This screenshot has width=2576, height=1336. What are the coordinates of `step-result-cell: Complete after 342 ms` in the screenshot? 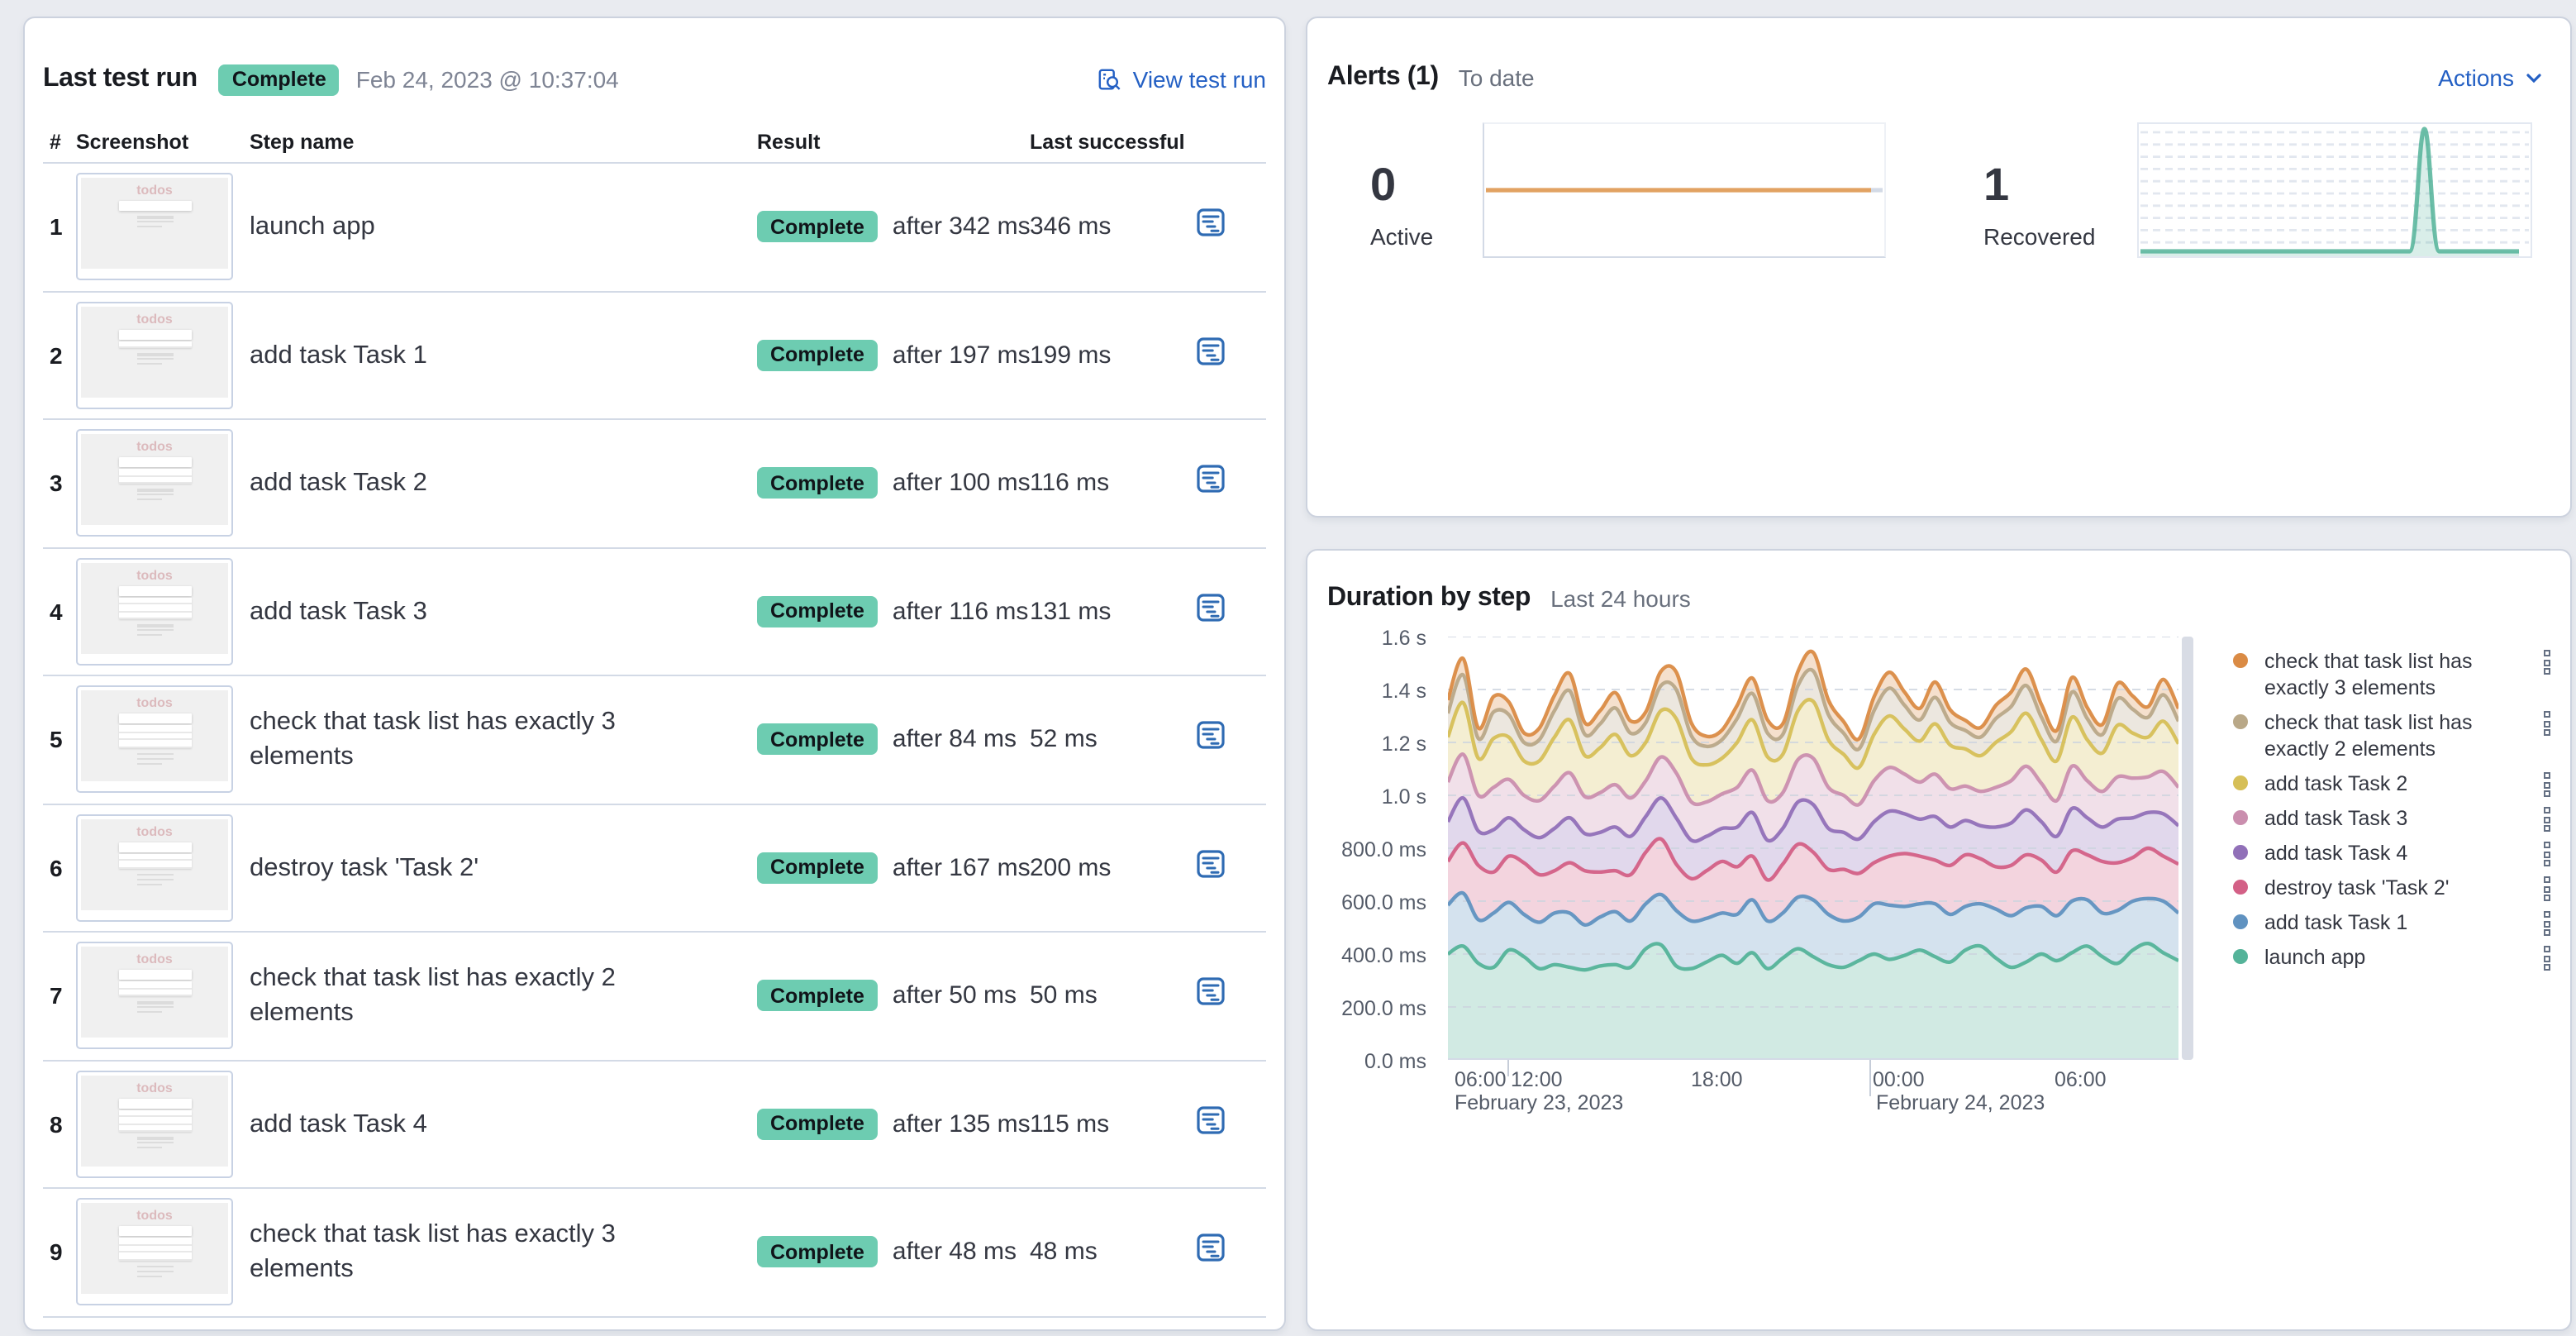 It's located at (894, 227).